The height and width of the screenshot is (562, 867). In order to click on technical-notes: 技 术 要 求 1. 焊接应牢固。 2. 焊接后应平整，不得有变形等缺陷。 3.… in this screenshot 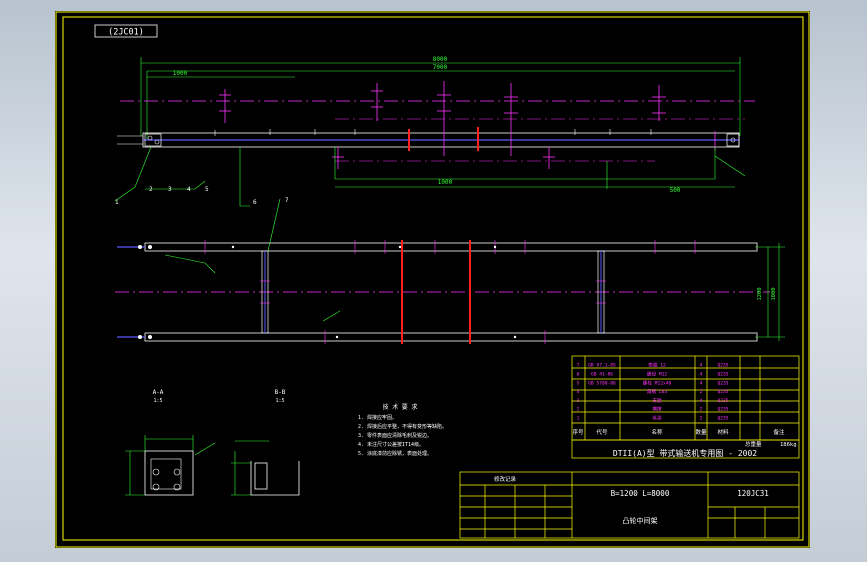, I will do `click(402, 430)`.